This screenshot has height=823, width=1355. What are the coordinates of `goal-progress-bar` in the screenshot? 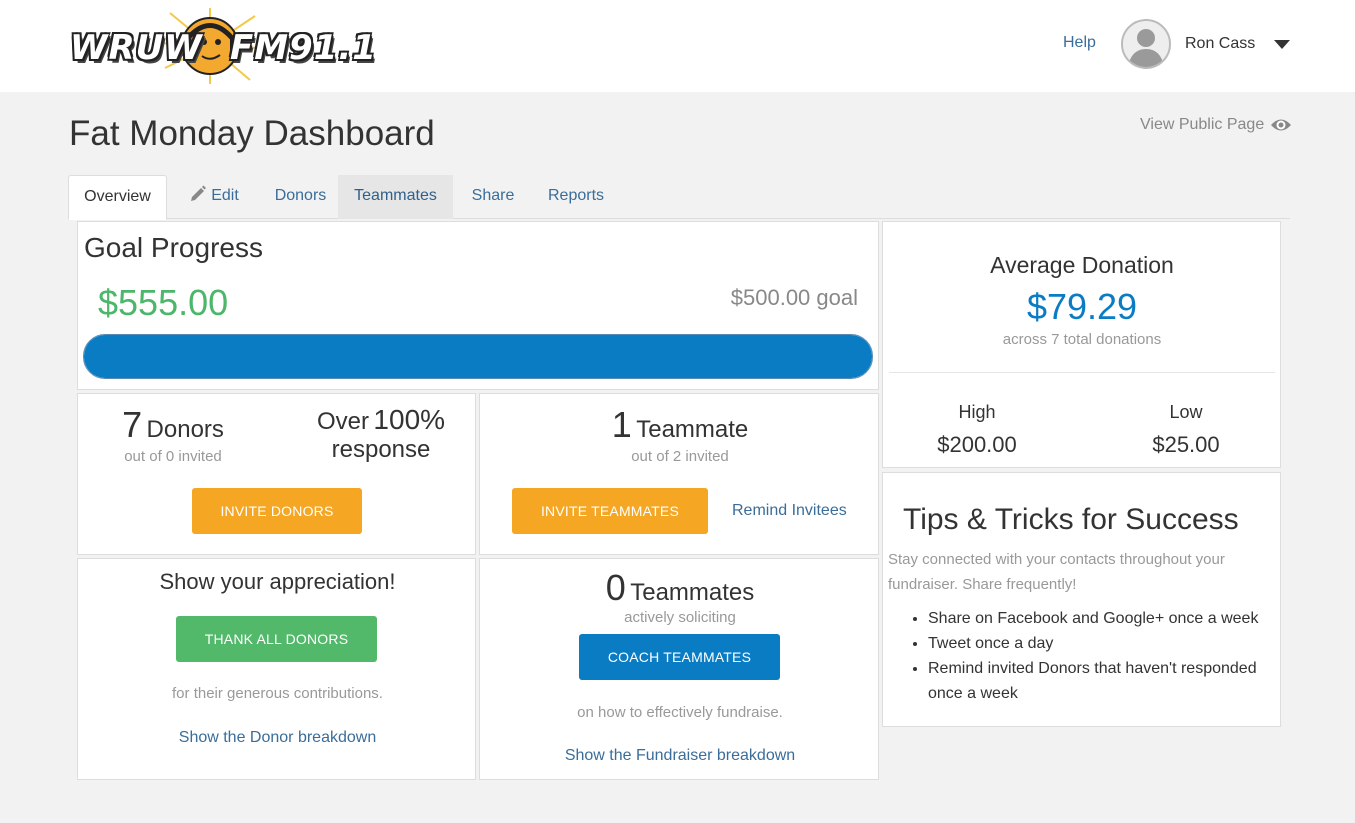 It's located at (478, 356).